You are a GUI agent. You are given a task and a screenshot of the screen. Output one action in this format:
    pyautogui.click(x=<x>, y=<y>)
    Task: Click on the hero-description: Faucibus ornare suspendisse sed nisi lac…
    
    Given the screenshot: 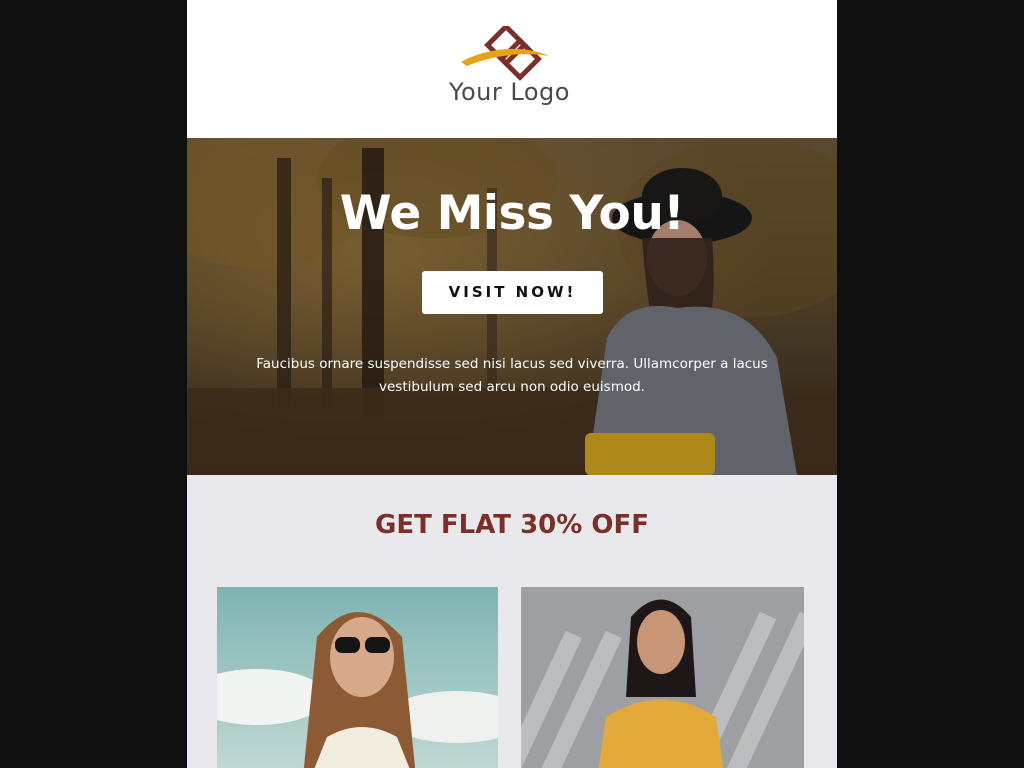 What is the action you would take?
    pyautogui.click(x=512, y=375)
    